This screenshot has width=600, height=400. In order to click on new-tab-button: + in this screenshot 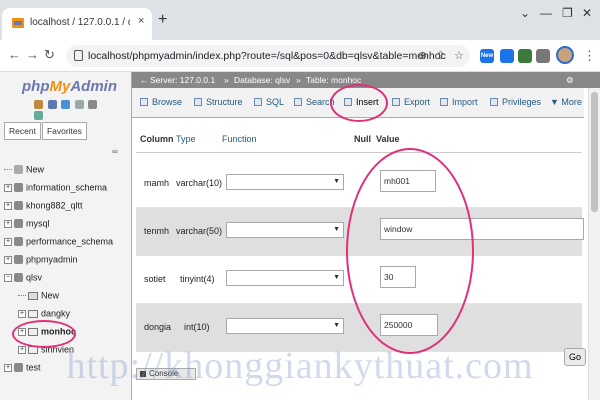, I will do `click(162, 20)`.